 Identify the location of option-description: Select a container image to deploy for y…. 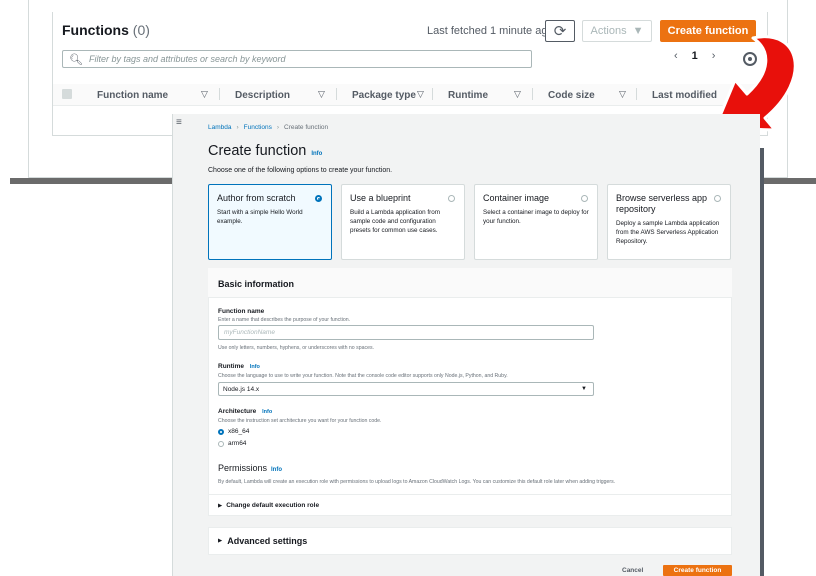
(536, 216).